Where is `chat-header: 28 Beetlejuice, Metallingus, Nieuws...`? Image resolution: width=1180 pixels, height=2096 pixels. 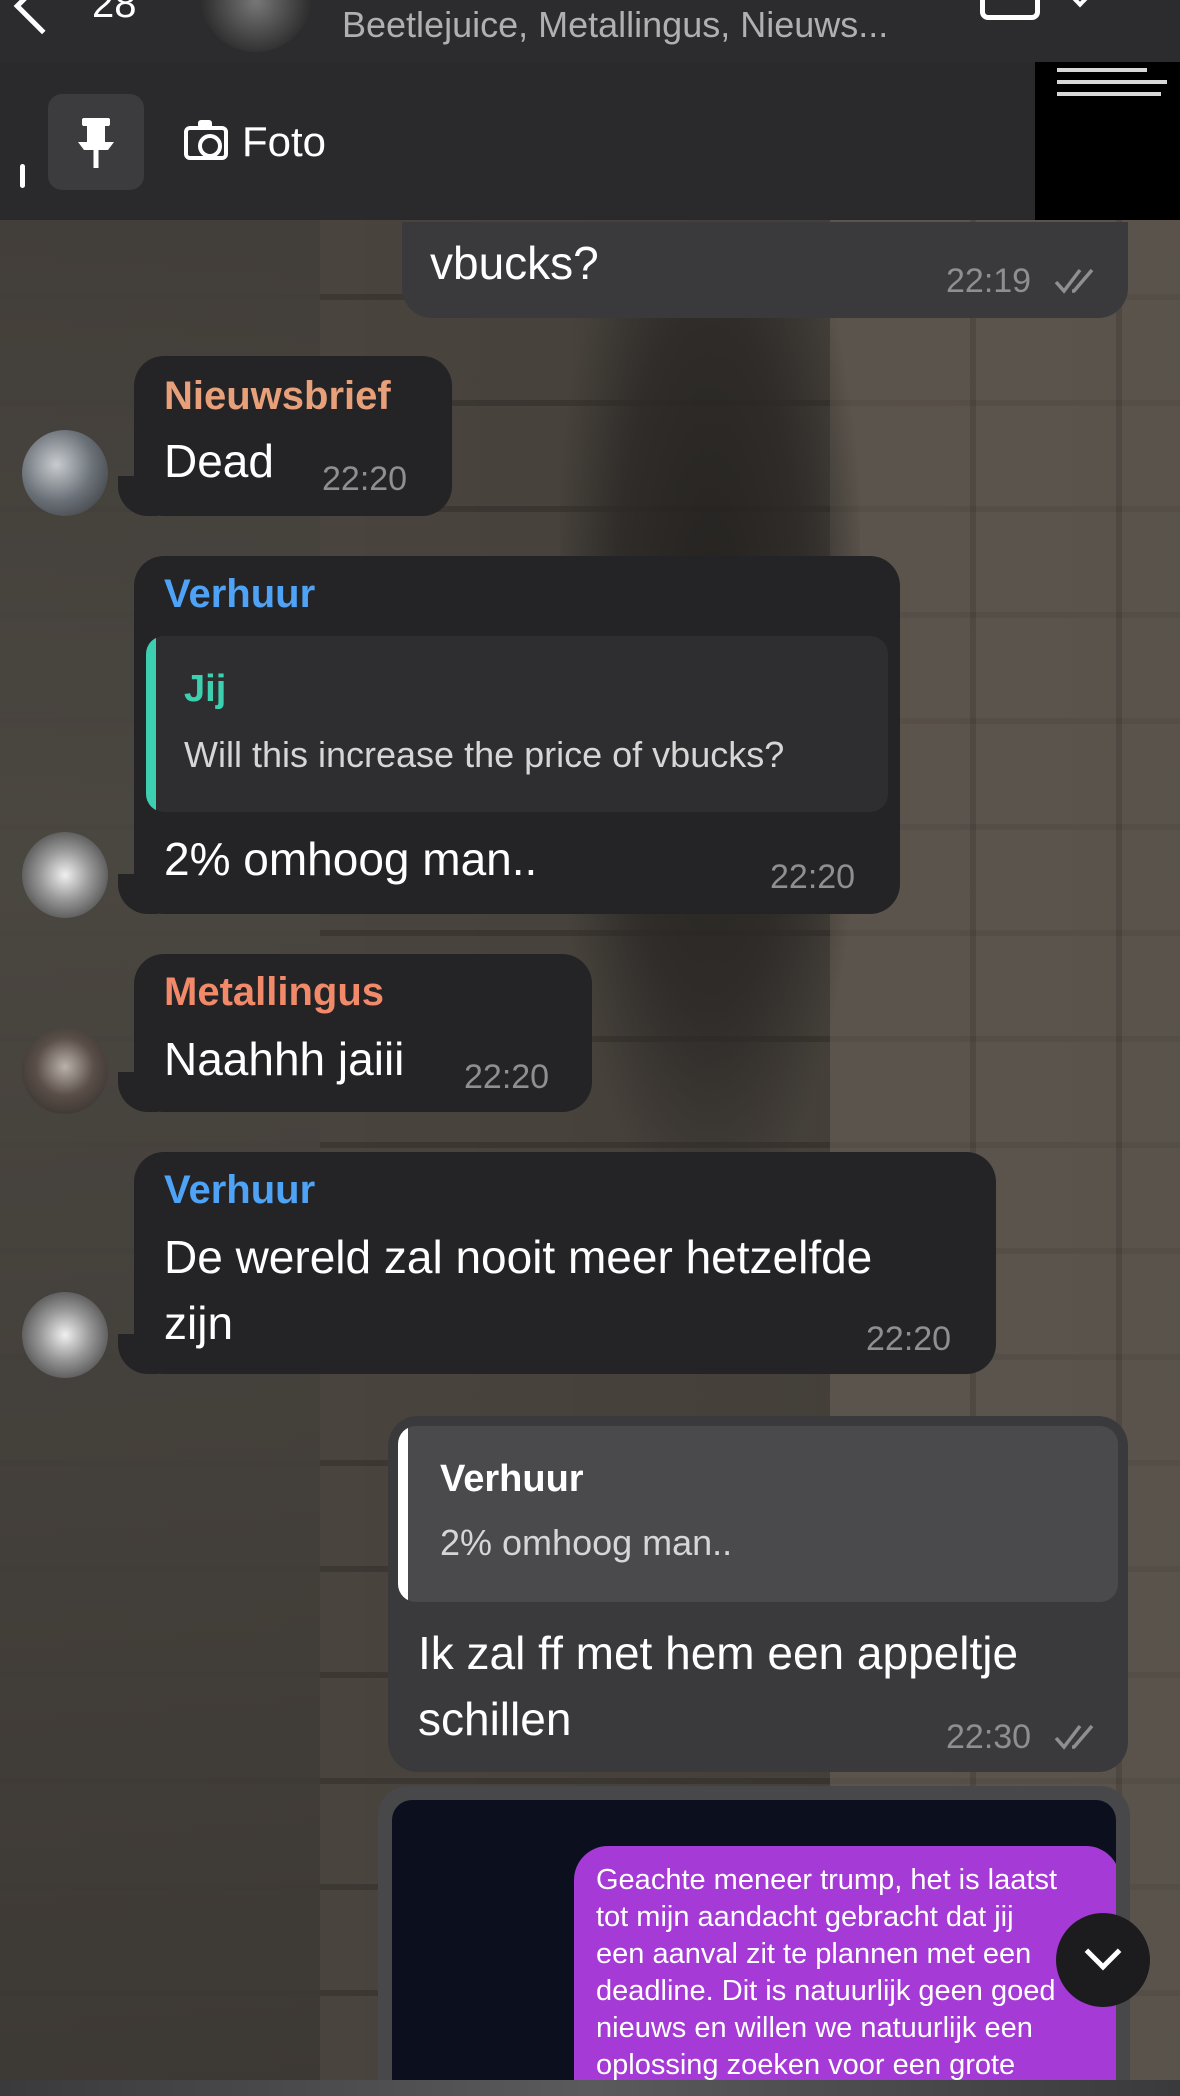
chat-header: 28 Beetlejuice, Metallingus, Nieuws... is located at coordinates (590, 31).